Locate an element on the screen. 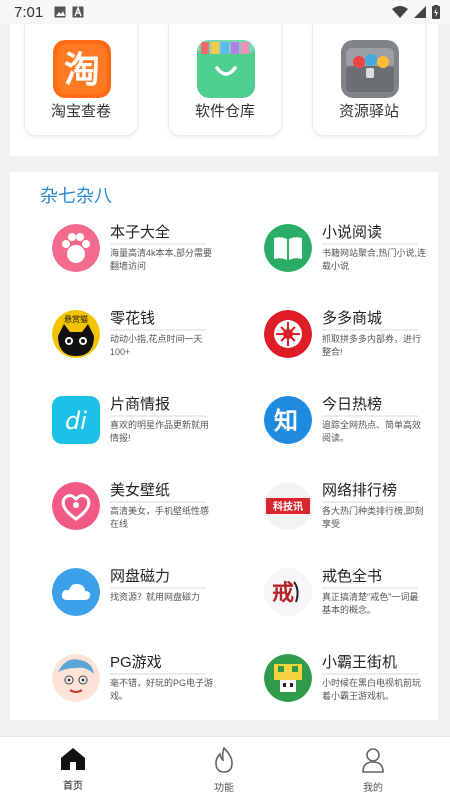 The width and height of the screenshot is (450, 800). item-desc: 海量高清4k本本,部分需要翻墙访问 is located at coordinates (161, 259).